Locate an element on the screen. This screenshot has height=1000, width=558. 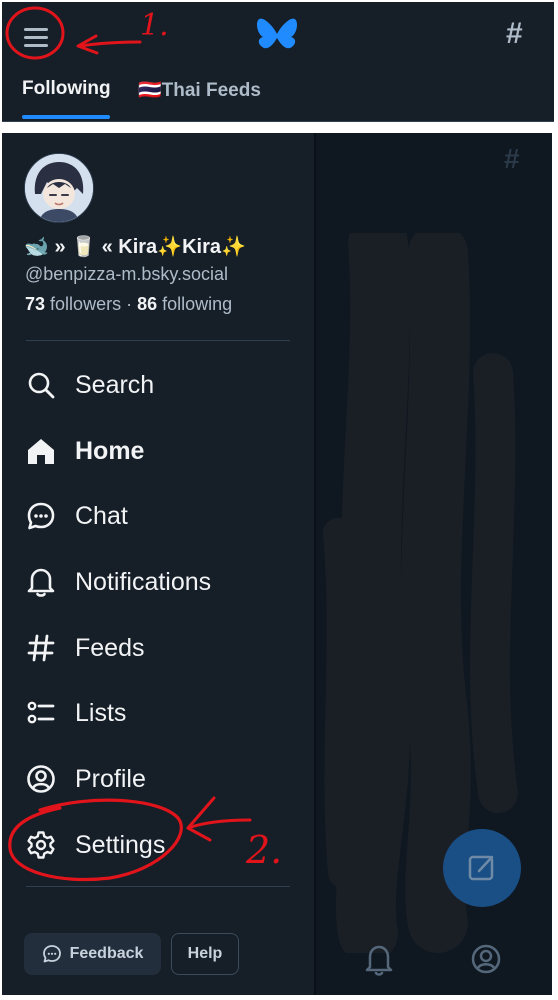
butterfly-logo is located at coordinates (277, 33).